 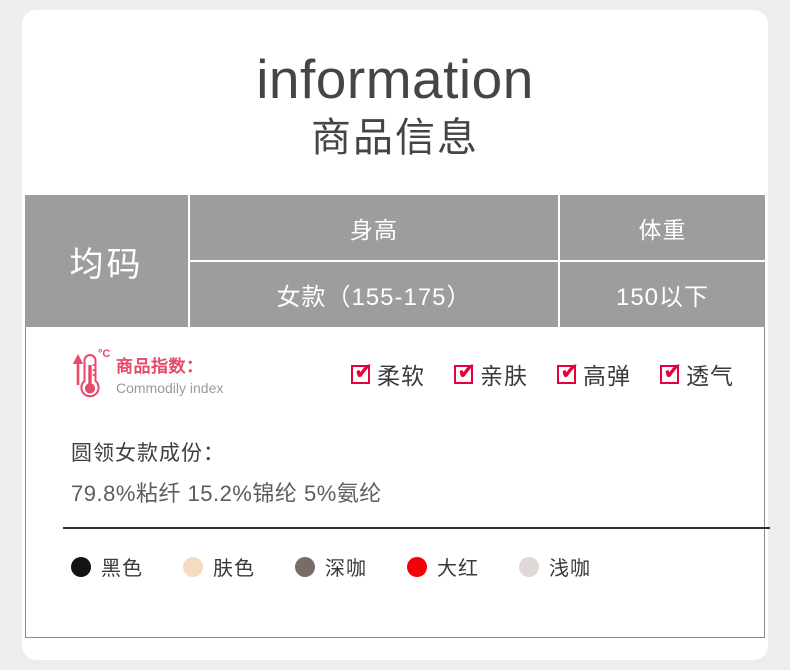 I want to click on composition-section: 圆领女款成份： 79.8%粘纤 15.2%锦纶 5%氨纶, so click(x=401, y=474).